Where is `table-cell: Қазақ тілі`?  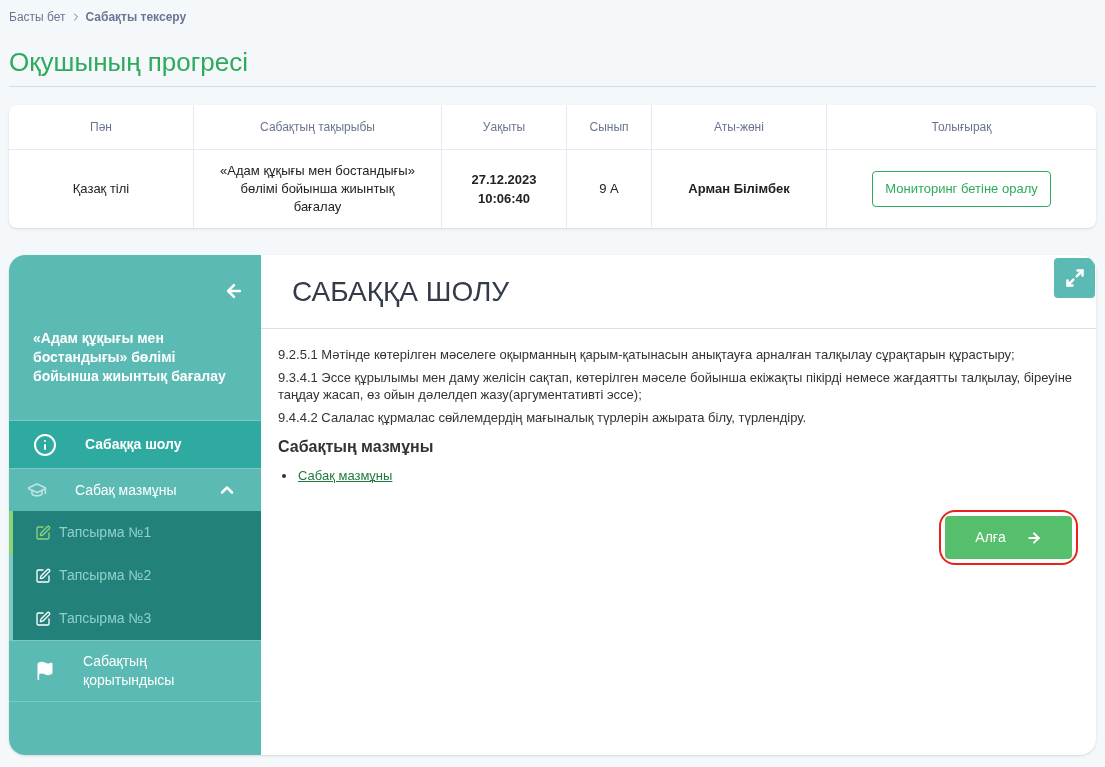 table-cell: Қазақ тілі is located at coordinates (101, 189).